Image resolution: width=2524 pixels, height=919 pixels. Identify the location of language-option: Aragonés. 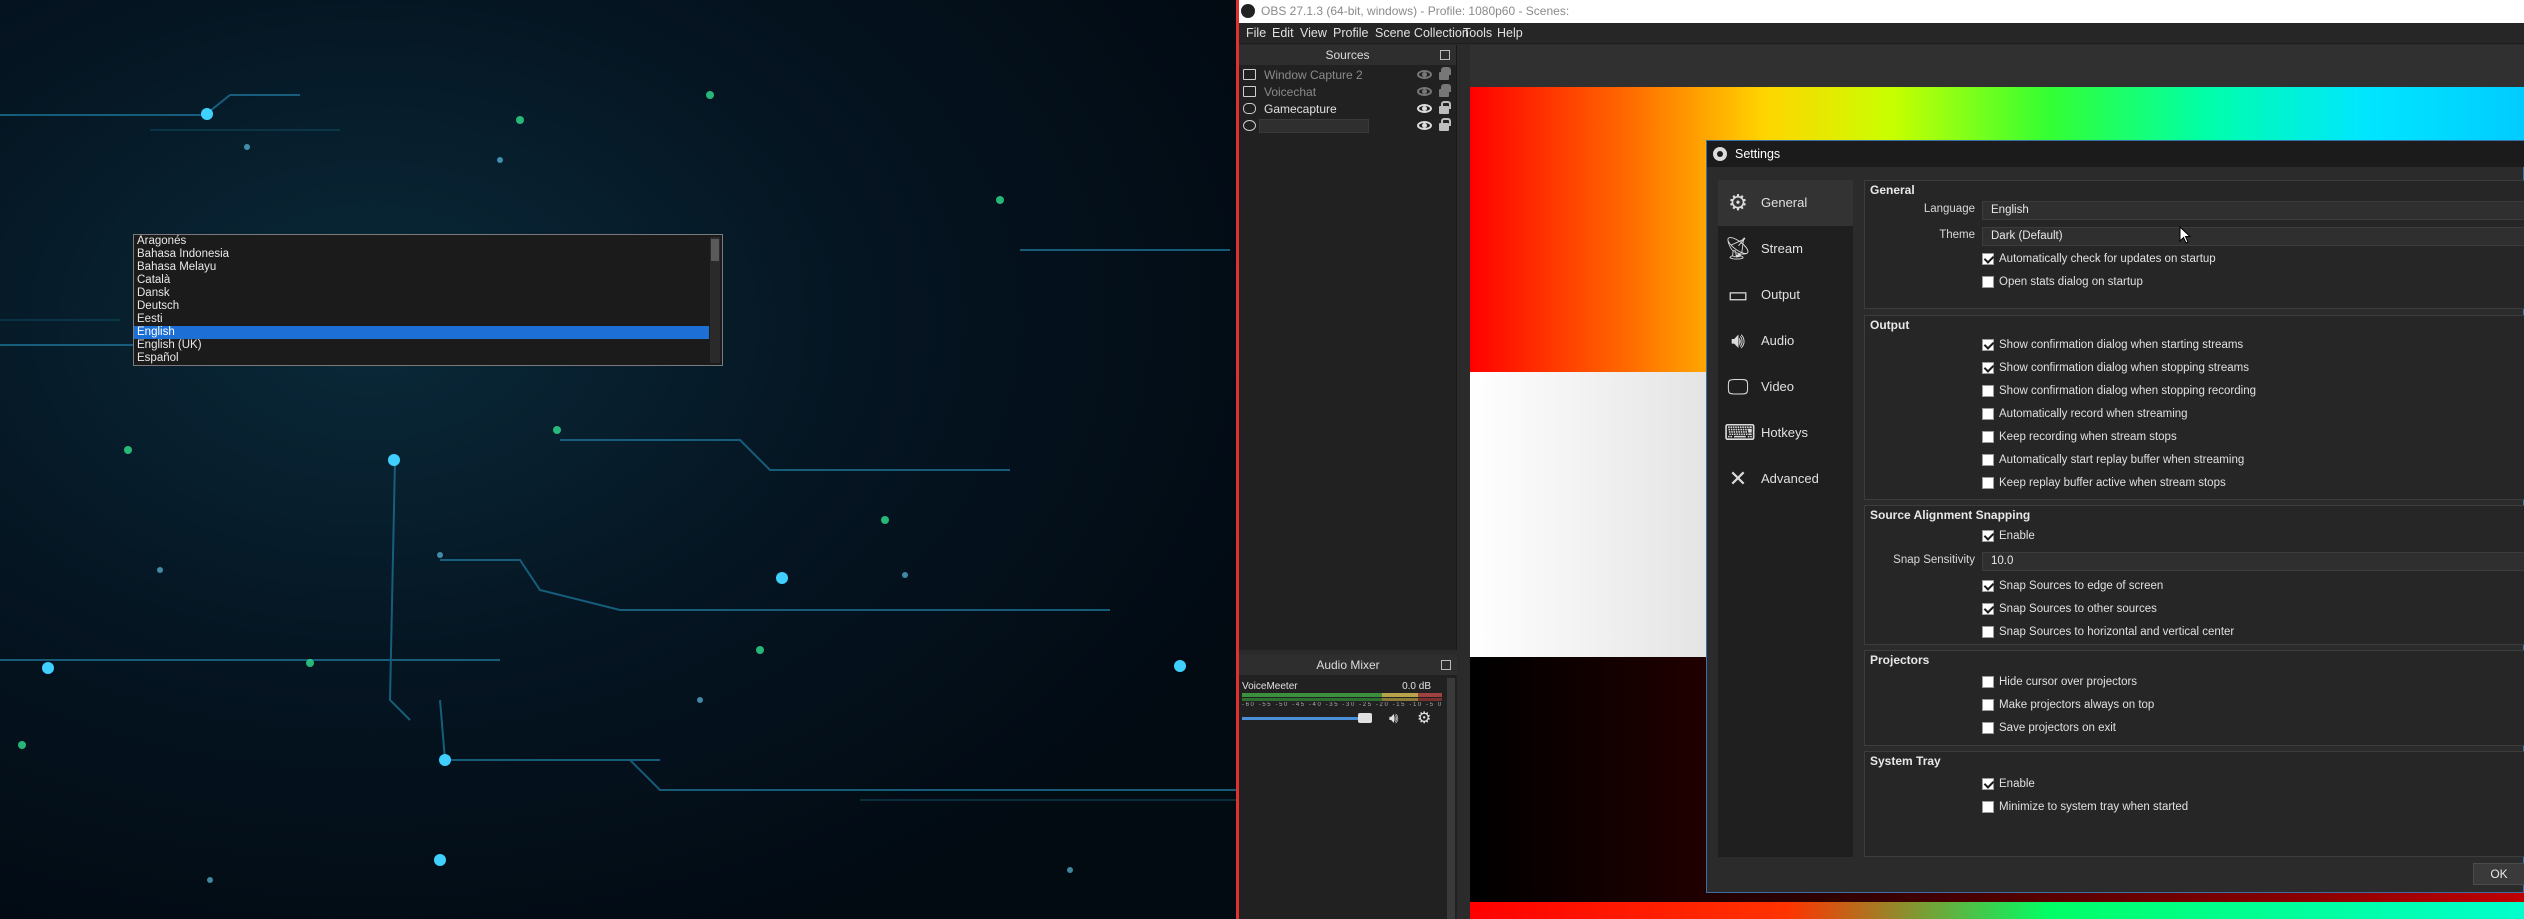
(428, 241).